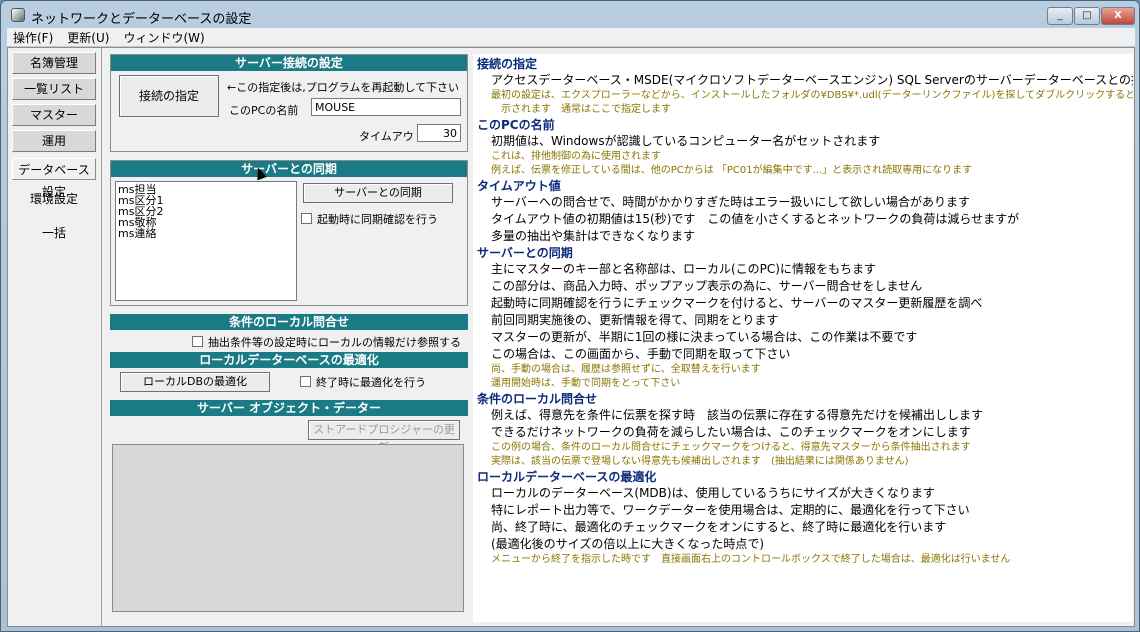 The height and width of the screenshot is (632, 1140). I want to click on maximize-button: □, so click(1087, 16).